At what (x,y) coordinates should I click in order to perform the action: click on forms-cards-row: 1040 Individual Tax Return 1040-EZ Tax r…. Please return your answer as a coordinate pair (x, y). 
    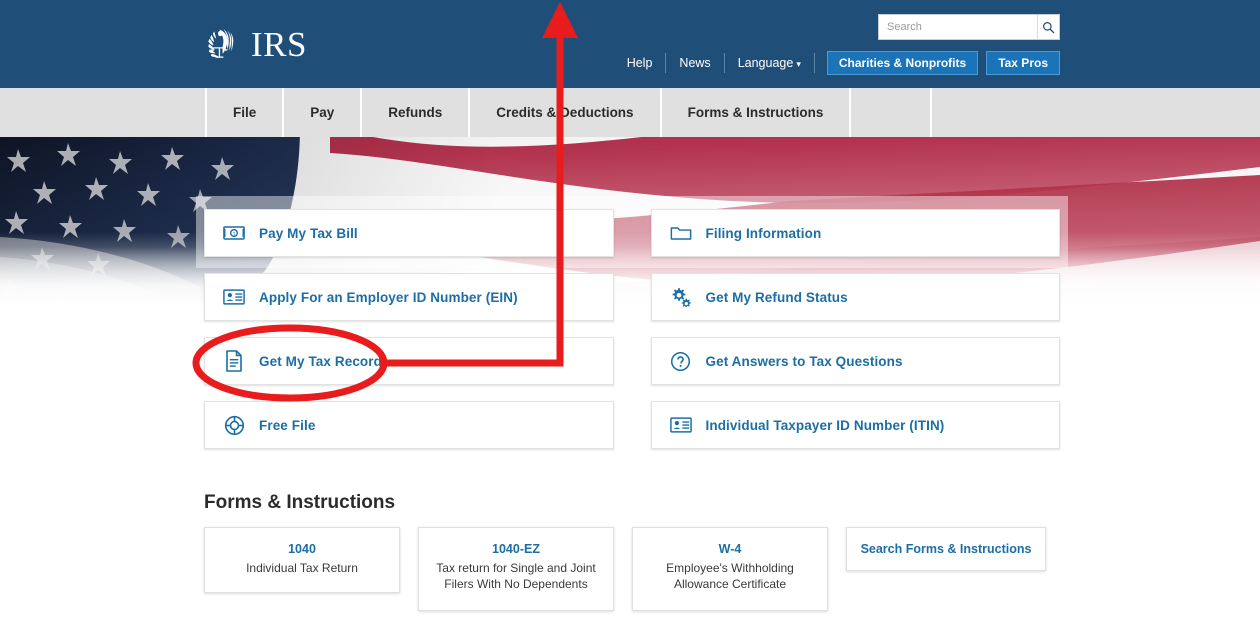
    Looking at the image, I should click on (634, 569).